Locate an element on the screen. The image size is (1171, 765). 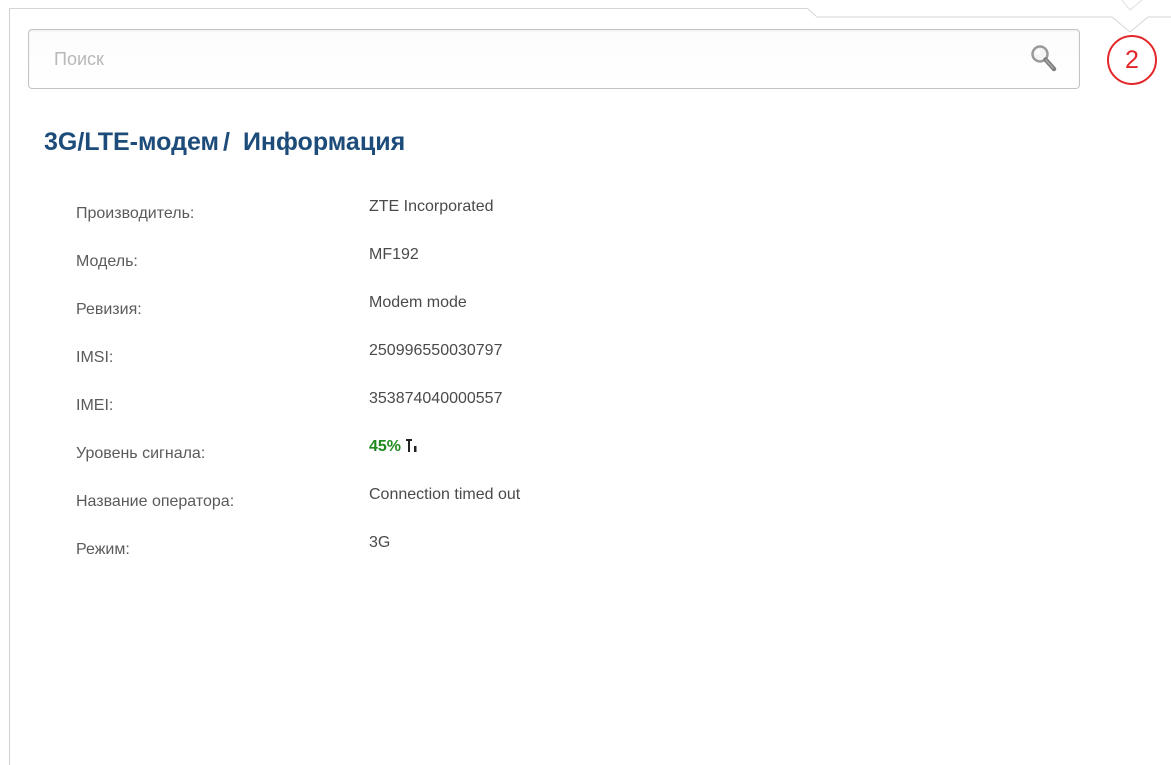
info-value: ZTE Incorporated is located at coordinates (431, 206).